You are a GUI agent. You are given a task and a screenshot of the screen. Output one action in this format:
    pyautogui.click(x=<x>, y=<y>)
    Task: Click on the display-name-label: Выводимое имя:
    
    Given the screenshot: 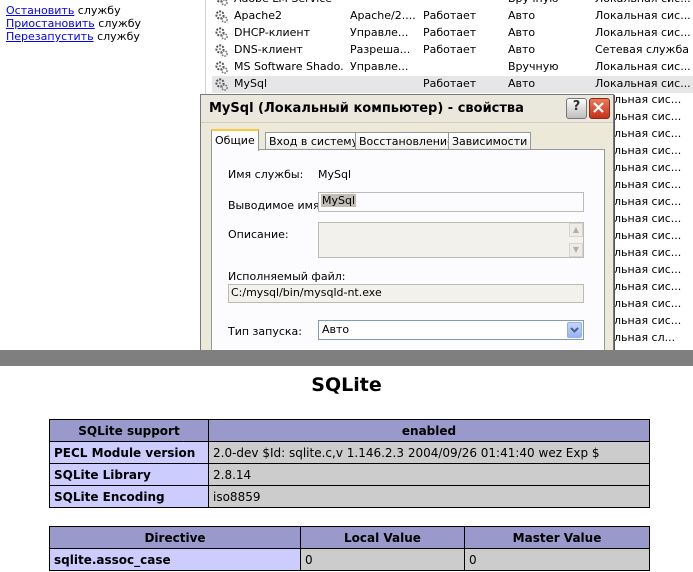 What is the action you would take?
    pyautogui.click(x=276, y=205)
    